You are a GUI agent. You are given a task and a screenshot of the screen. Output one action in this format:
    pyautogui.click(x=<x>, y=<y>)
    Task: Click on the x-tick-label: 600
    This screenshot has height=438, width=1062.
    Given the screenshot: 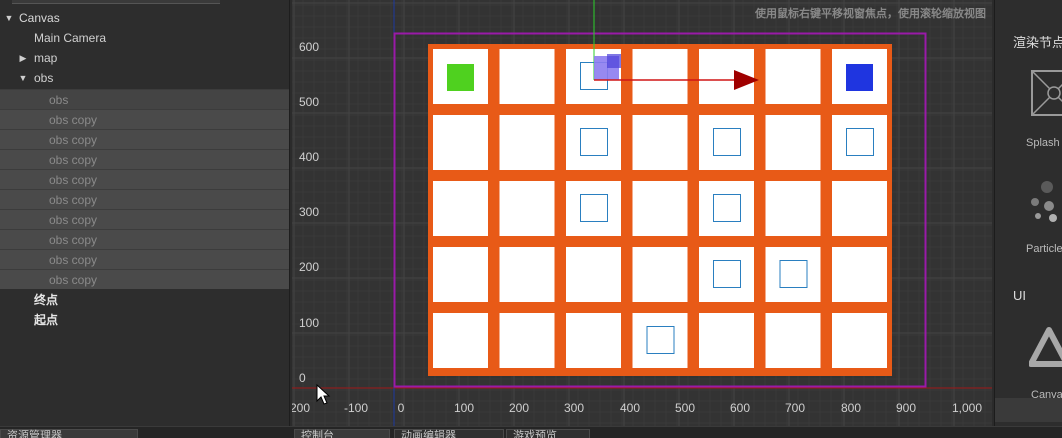 What is the action you would take?
    pyautogui.click(x=740, y=408)
    